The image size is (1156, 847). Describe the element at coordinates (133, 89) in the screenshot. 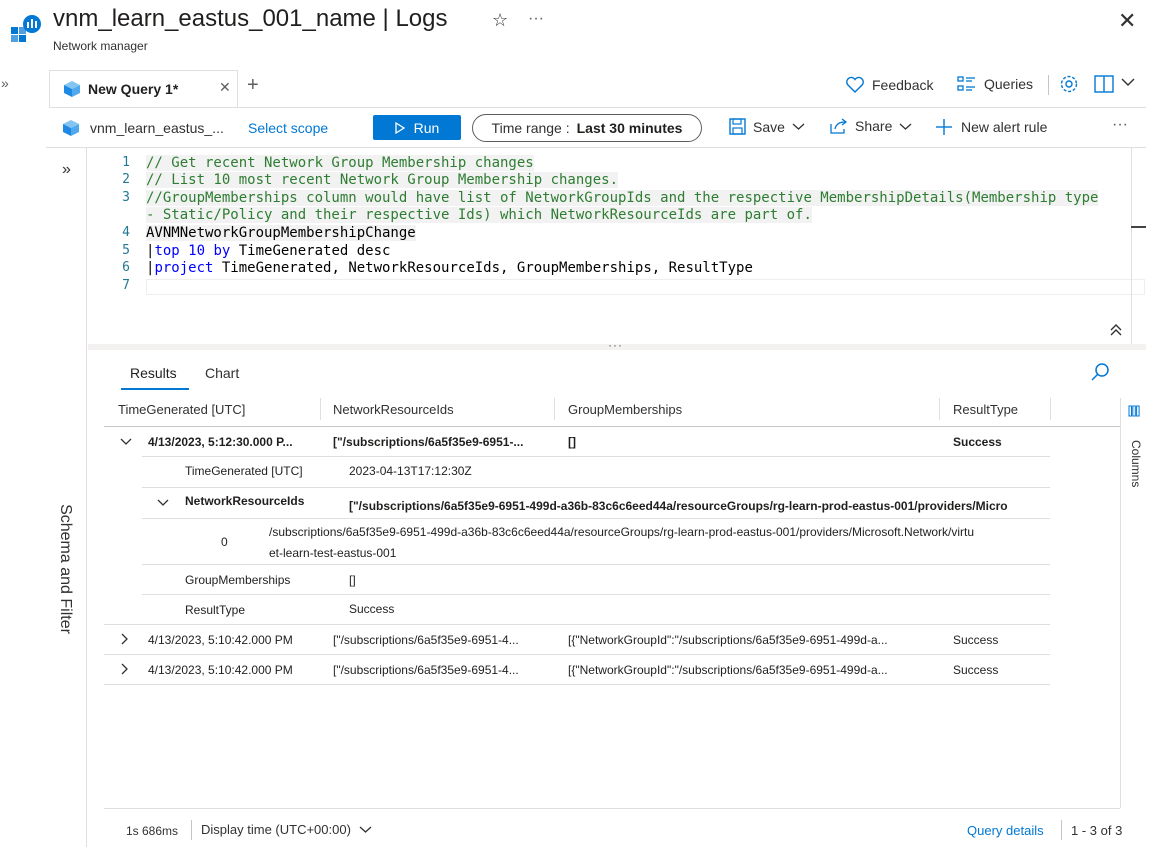

I see `tab-label: New Query 1*` at that location.